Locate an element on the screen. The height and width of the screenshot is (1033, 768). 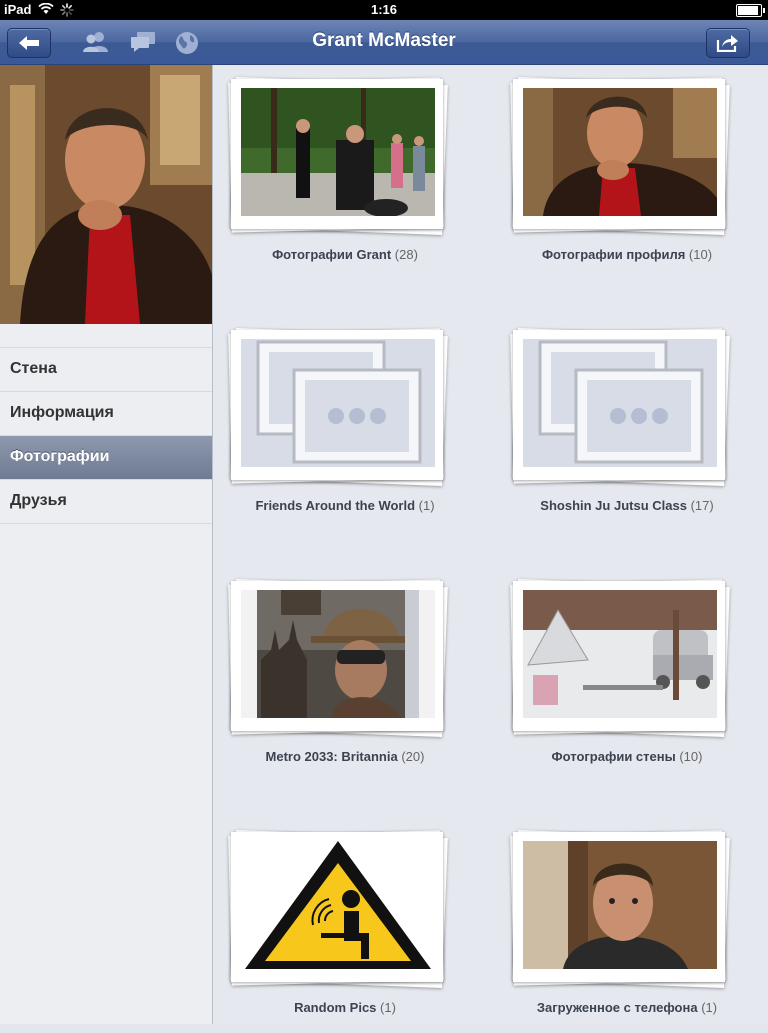
album-tile: Friends Around the World (1) is located at coordinates (345, 423).